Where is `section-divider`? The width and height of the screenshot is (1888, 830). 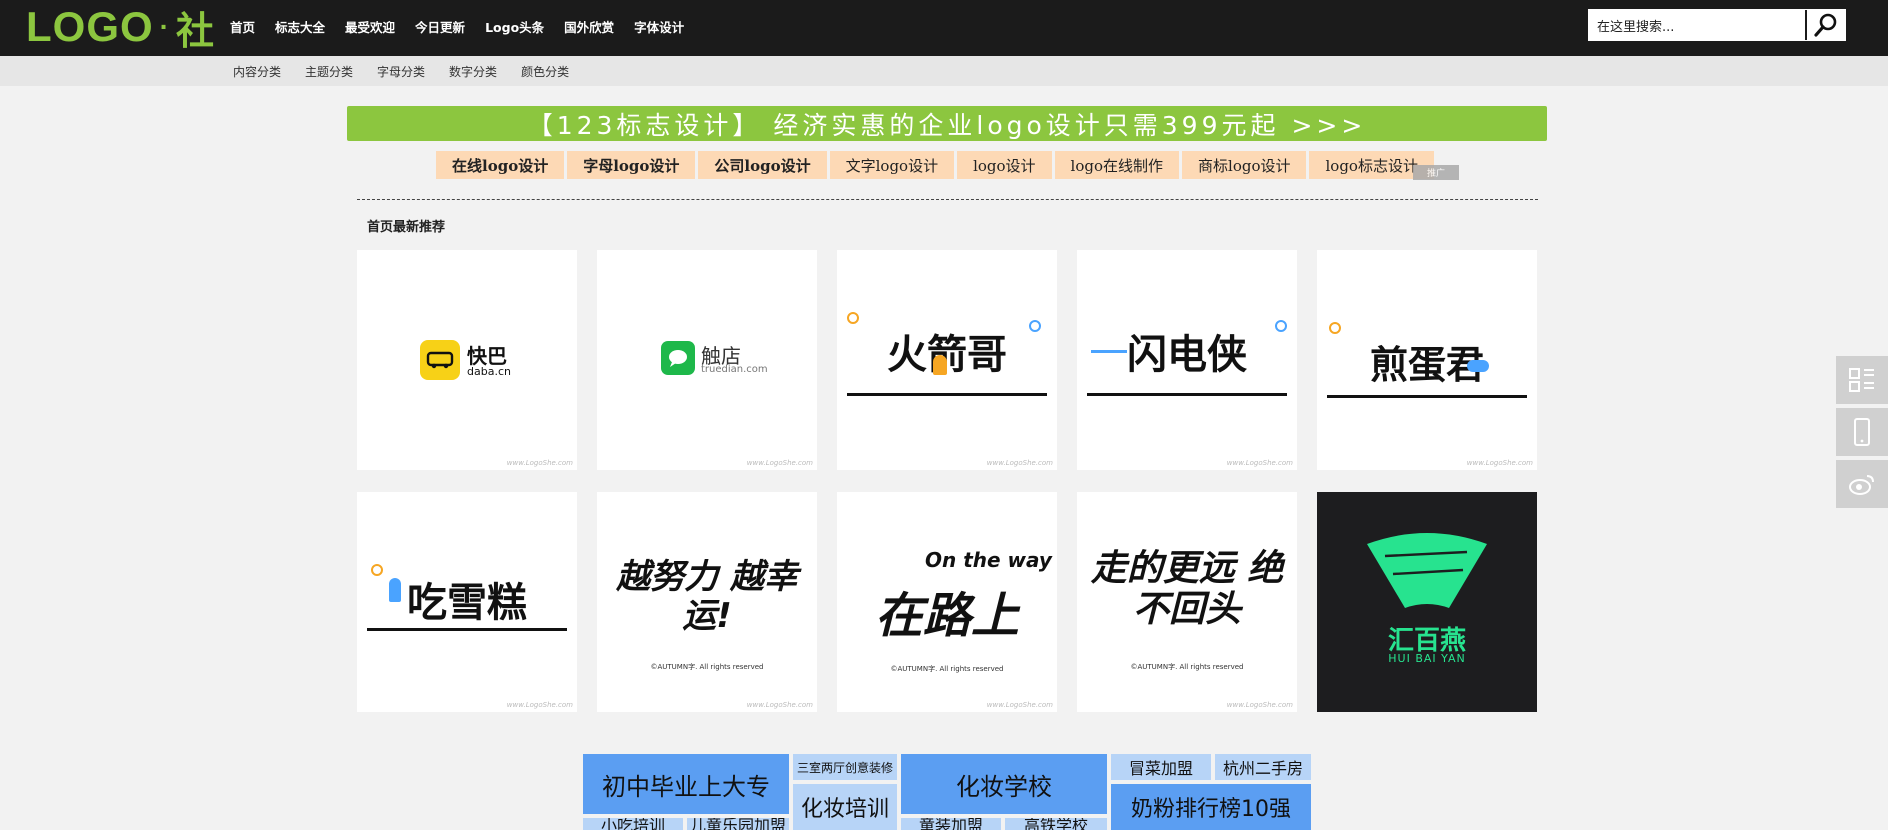 section-divider is located at coordinates (947, 199).